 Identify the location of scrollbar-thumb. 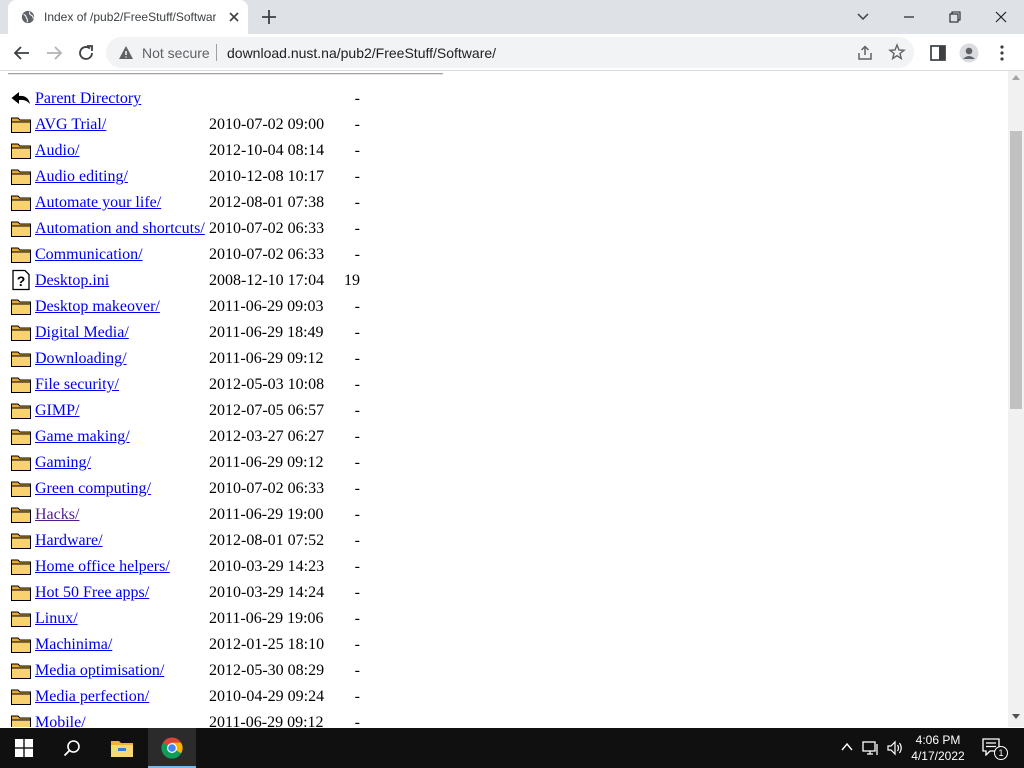
(1016, 270).